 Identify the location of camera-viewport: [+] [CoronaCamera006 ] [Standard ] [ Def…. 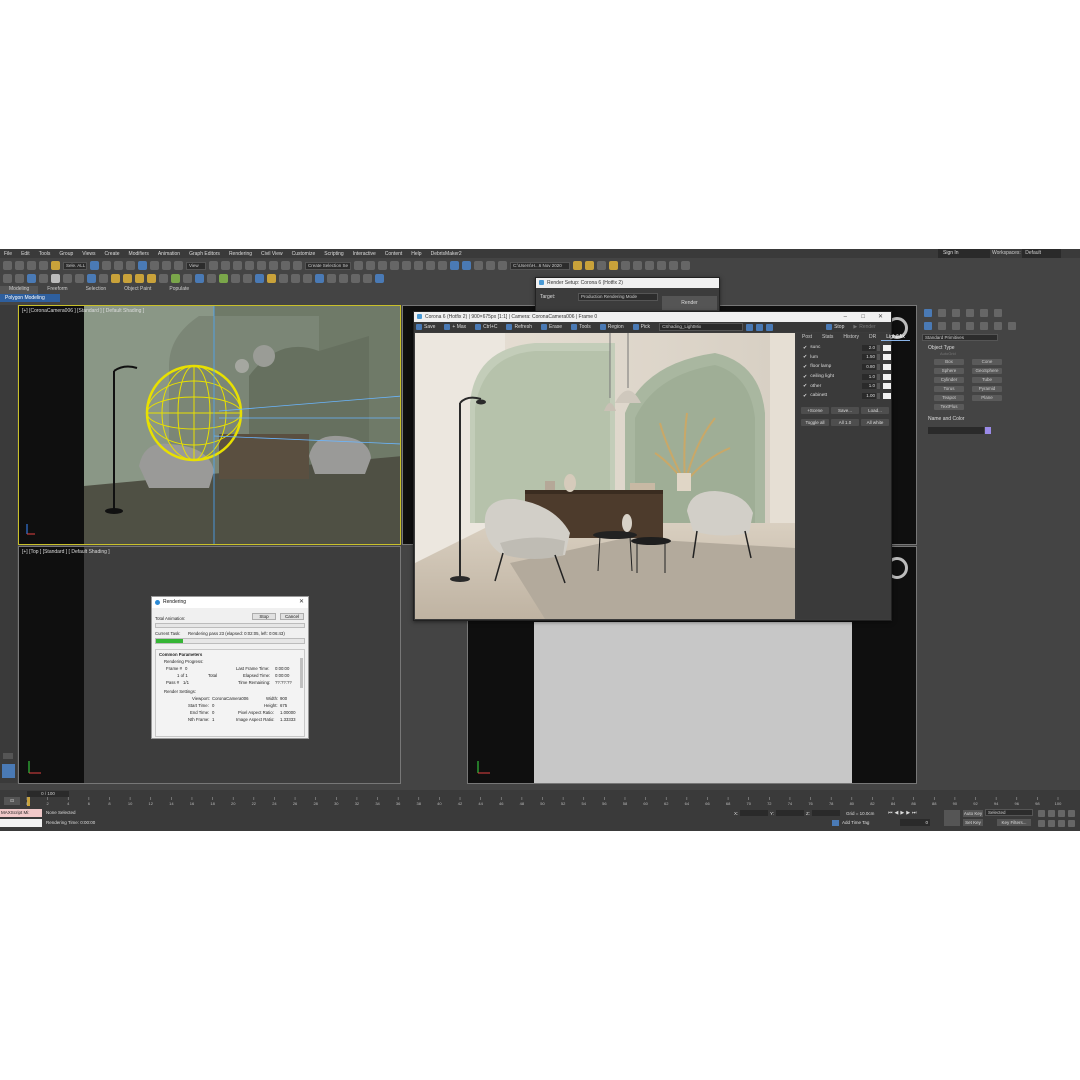
(209, 425).